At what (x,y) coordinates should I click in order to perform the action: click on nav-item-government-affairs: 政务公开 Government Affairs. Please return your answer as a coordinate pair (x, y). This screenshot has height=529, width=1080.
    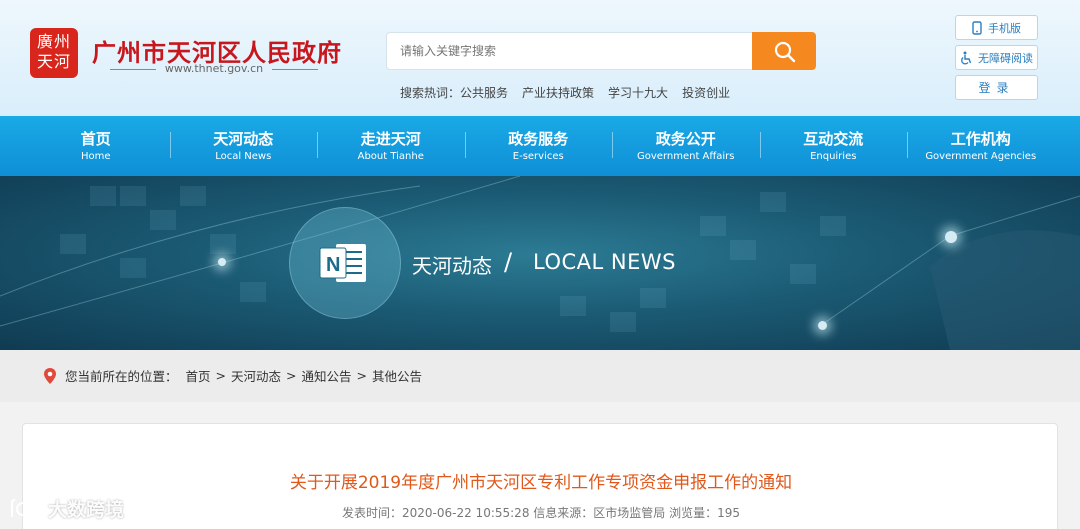
    Looking at the image, I should click on (686, 146).